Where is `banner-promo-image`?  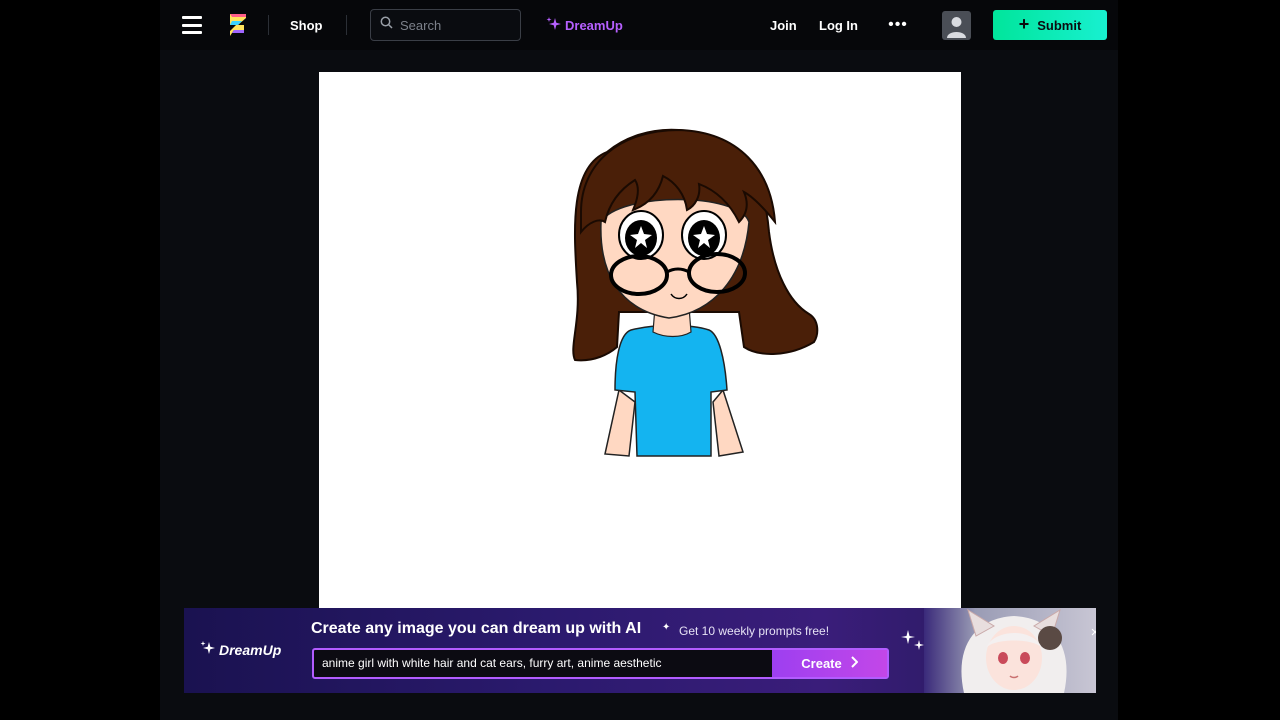
banner-promo-image is located at coordinates (1010, 650).